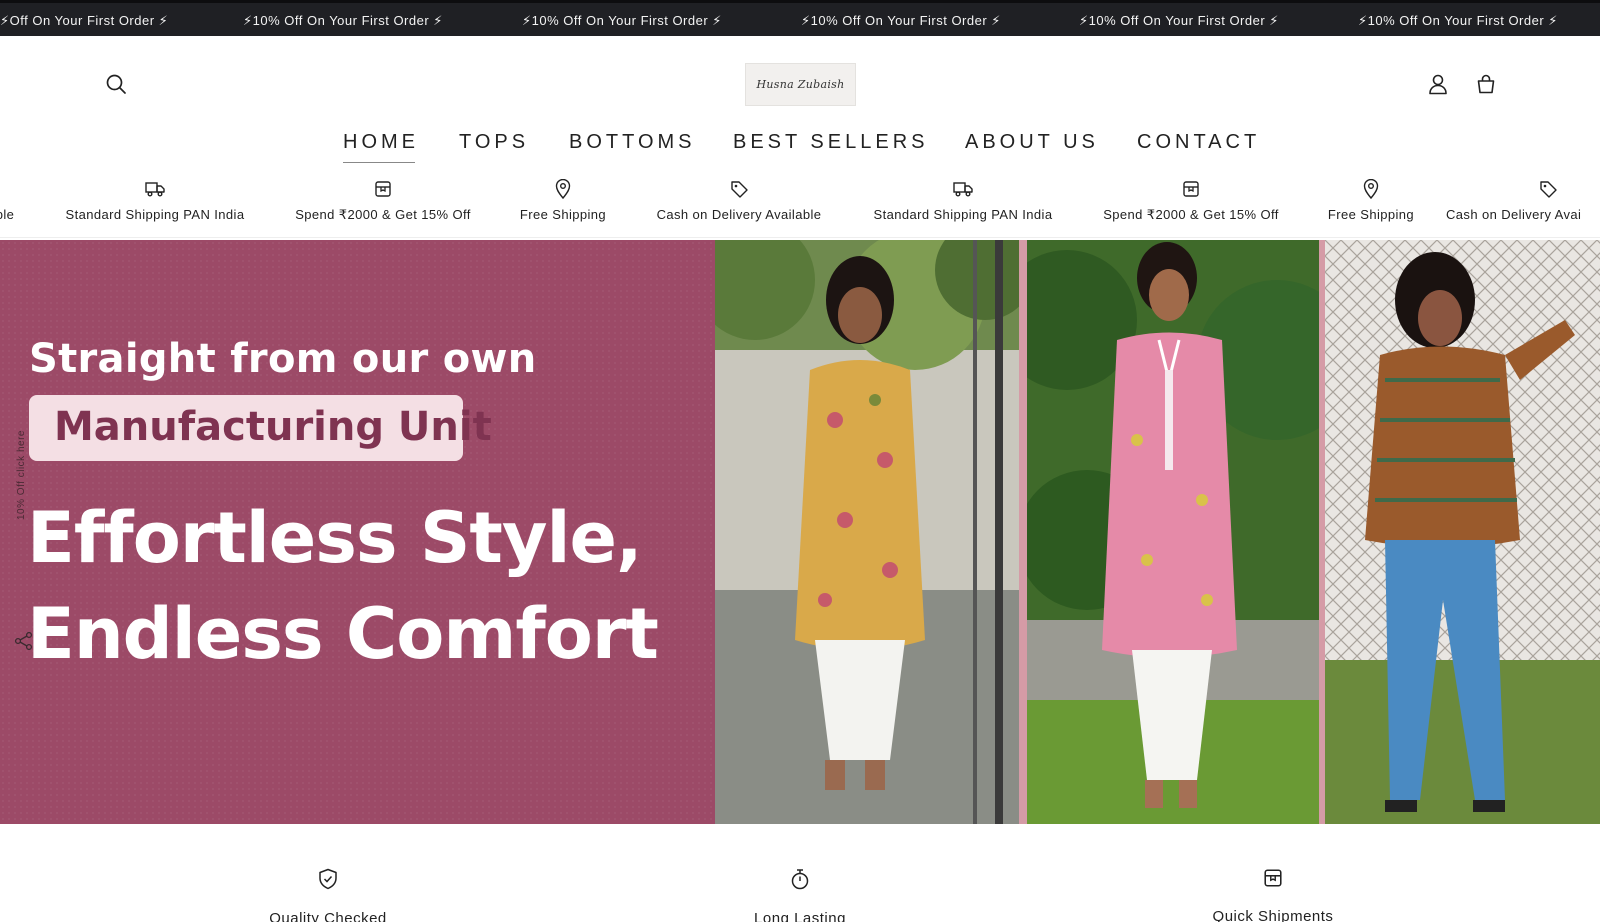 This screenshot has height=922, width=1600. Describe the element at coordinates (21, 475) in the screenshot. I see `discount-side-tab-label: 10% Off click here` at that location.